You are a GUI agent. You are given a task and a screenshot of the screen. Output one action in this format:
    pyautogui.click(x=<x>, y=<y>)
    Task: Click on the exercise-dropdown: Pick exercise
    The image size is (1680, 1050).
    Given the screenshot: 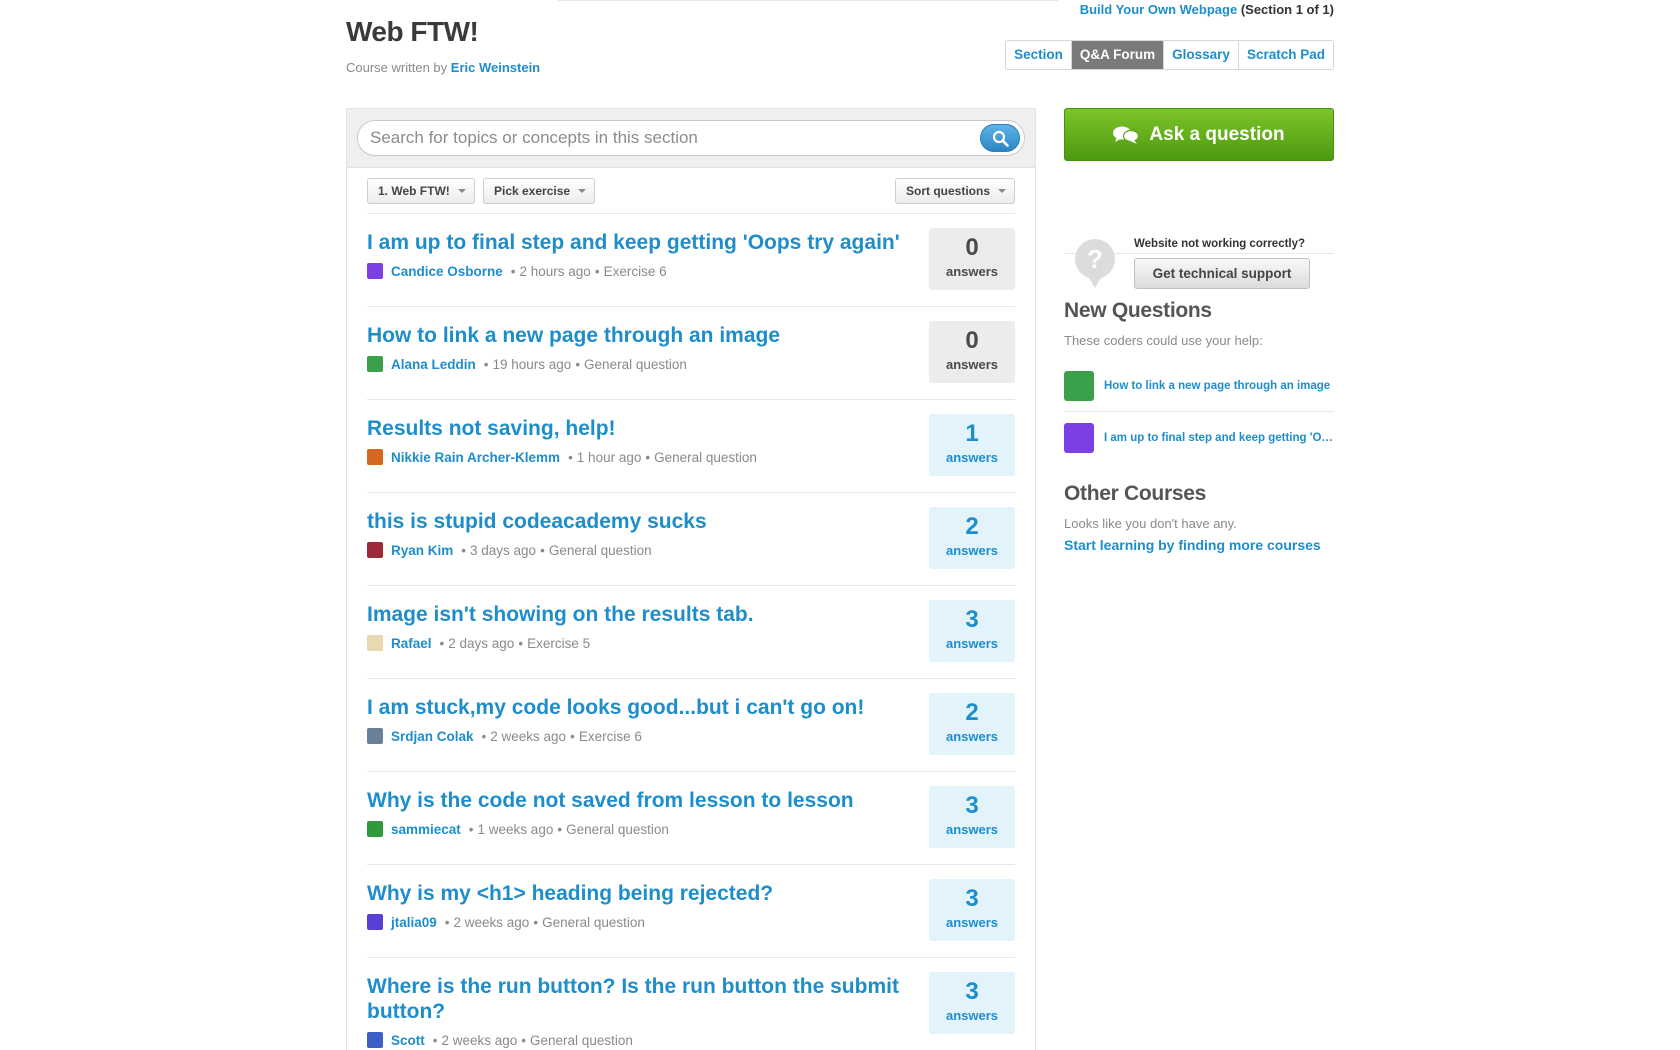 What is the action you would take?
    pyautogui.click(x=539, y=191)
    